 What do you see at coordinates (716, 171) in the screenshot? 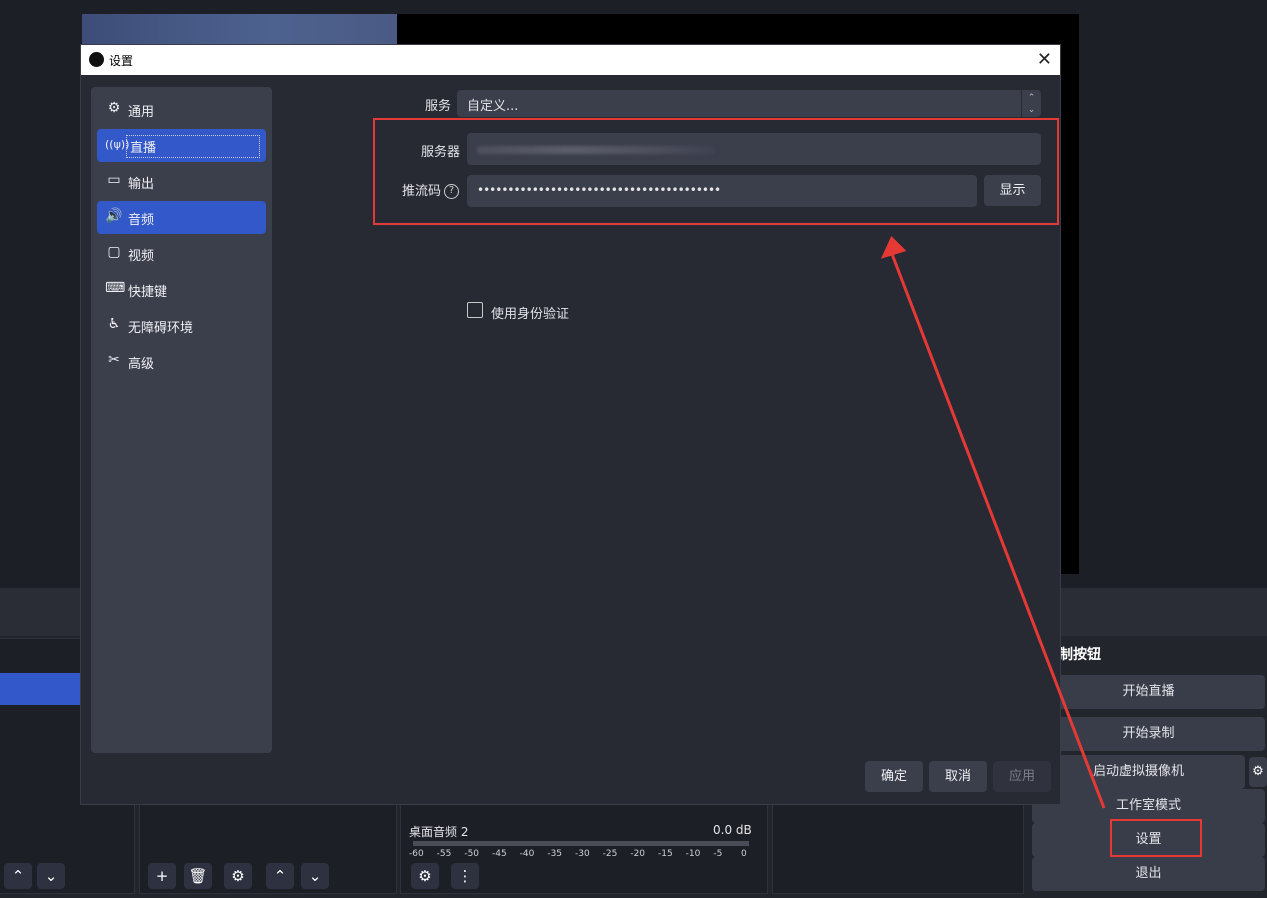
I see `annotation-highlight-box` at bounding box center [716, 171].